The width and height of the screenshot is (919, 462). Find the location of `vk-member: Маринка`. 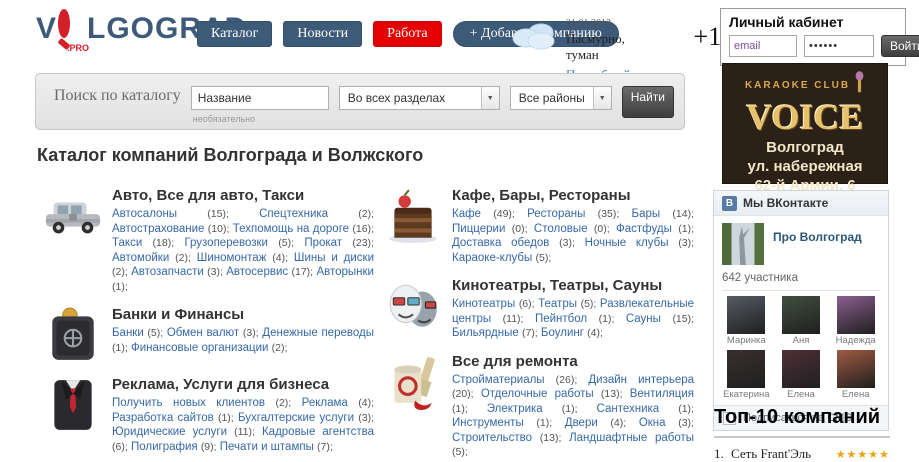

vk-member: Маринка is located at coordinates (746, 321).